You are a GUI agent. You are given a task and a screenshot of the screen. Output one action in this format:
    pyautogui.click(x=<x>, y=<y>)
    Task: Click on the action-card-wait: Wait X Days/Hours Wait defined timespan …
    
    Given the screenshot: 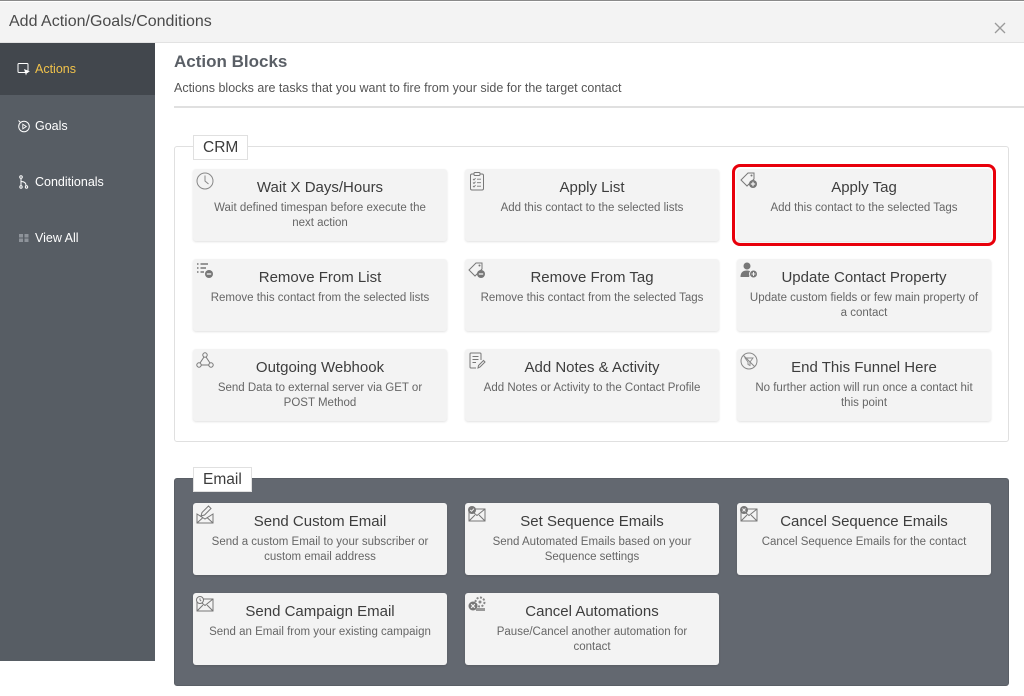 What is the action you would take?
    pyautogui.click(x=320, y=205)
    